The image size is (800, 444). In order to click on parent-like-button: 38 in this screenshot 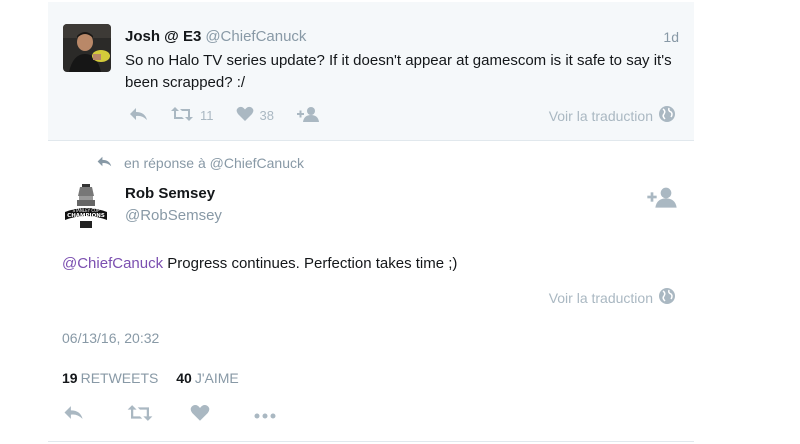, I will do `click(255, 115)`.